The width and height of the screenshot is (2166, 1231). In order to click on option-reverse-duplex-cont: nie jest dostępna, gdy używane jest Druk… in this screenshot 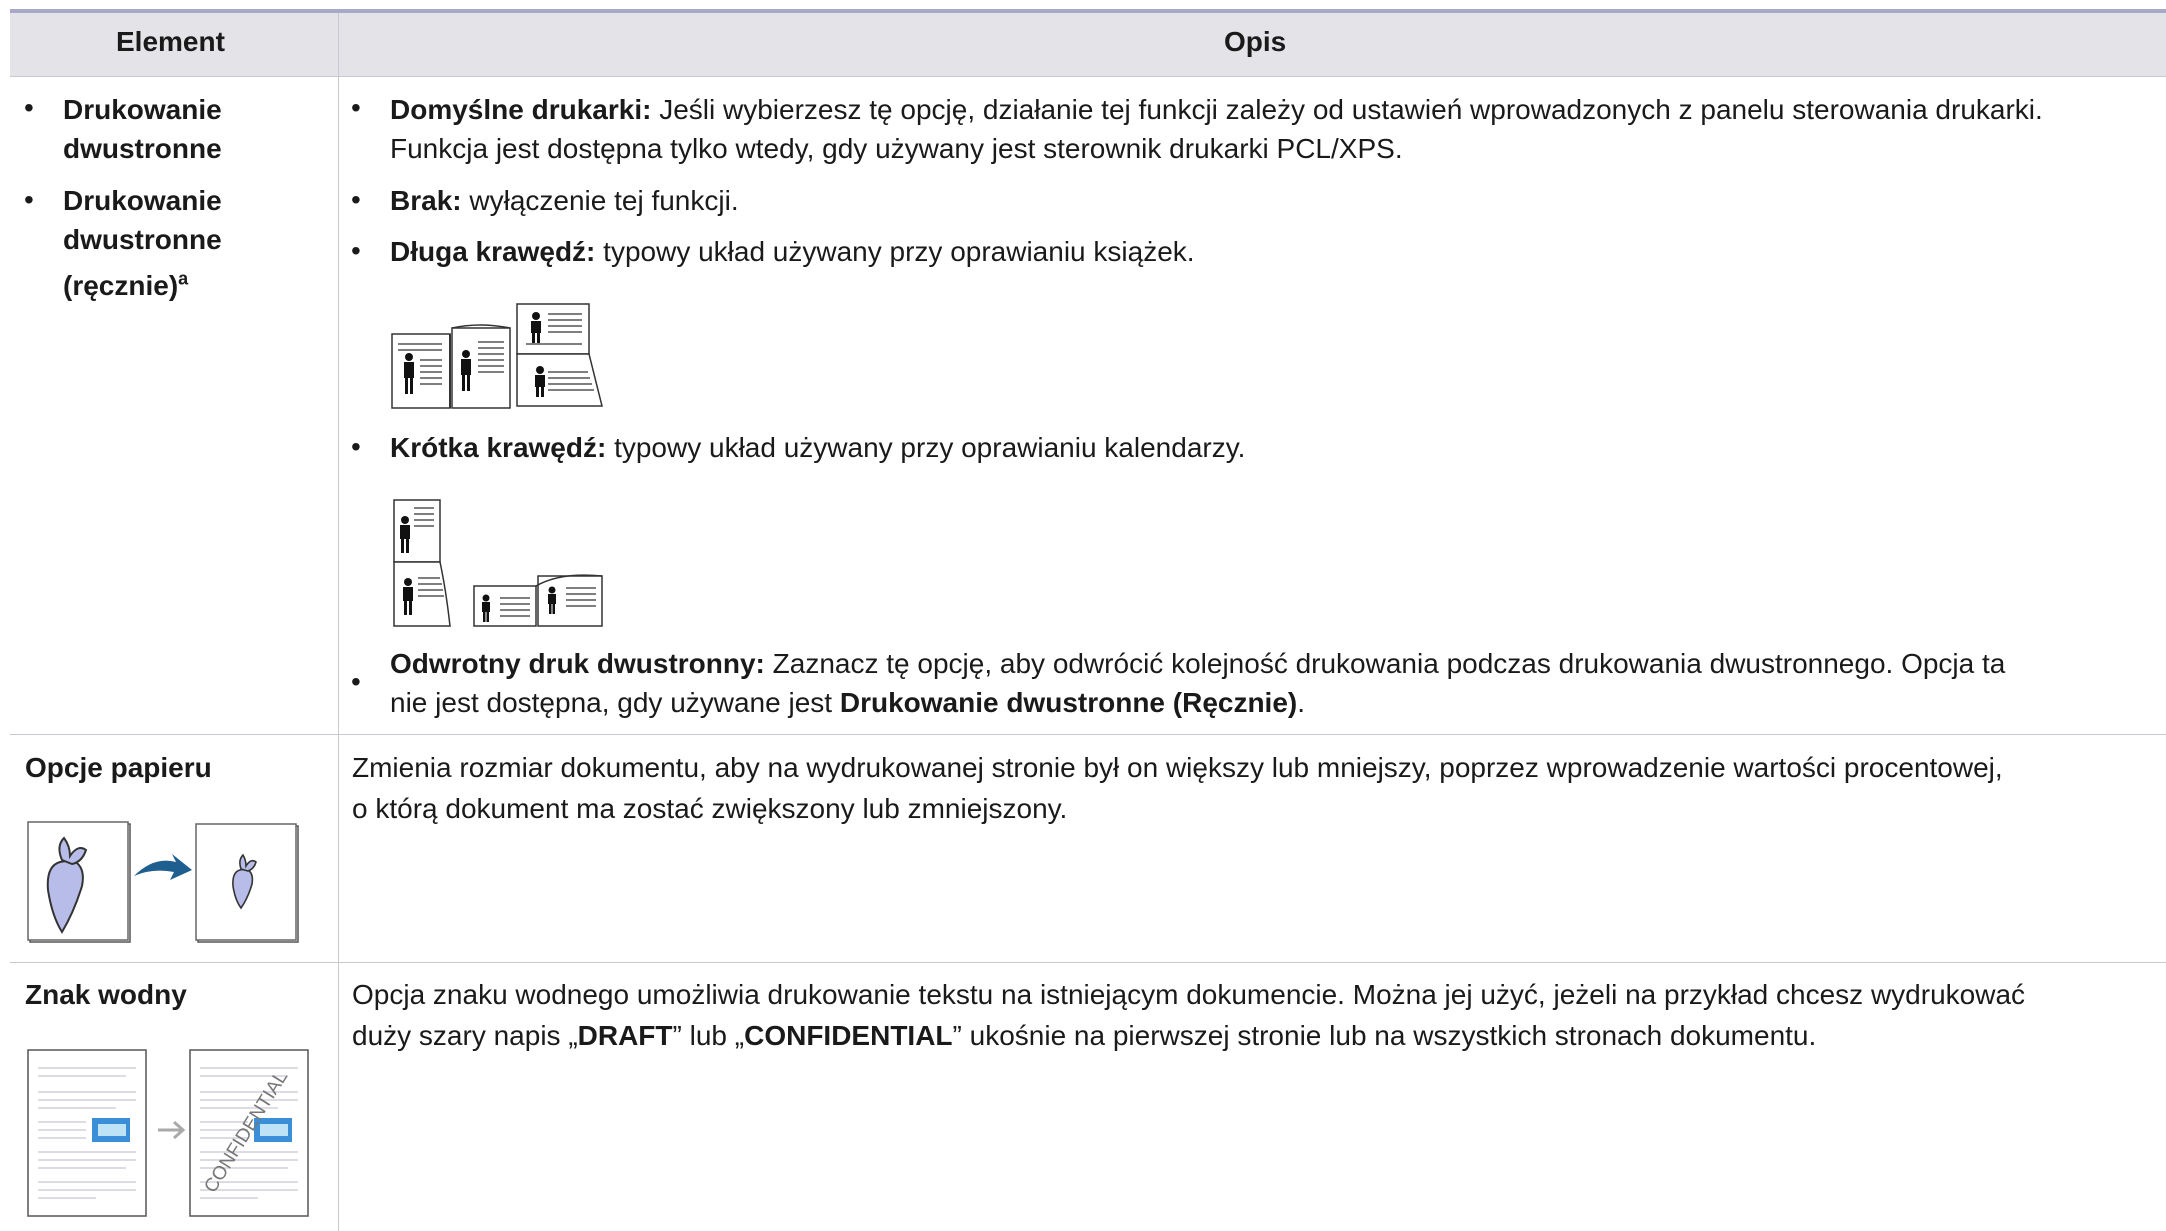, I will do `click(848, 702)`.